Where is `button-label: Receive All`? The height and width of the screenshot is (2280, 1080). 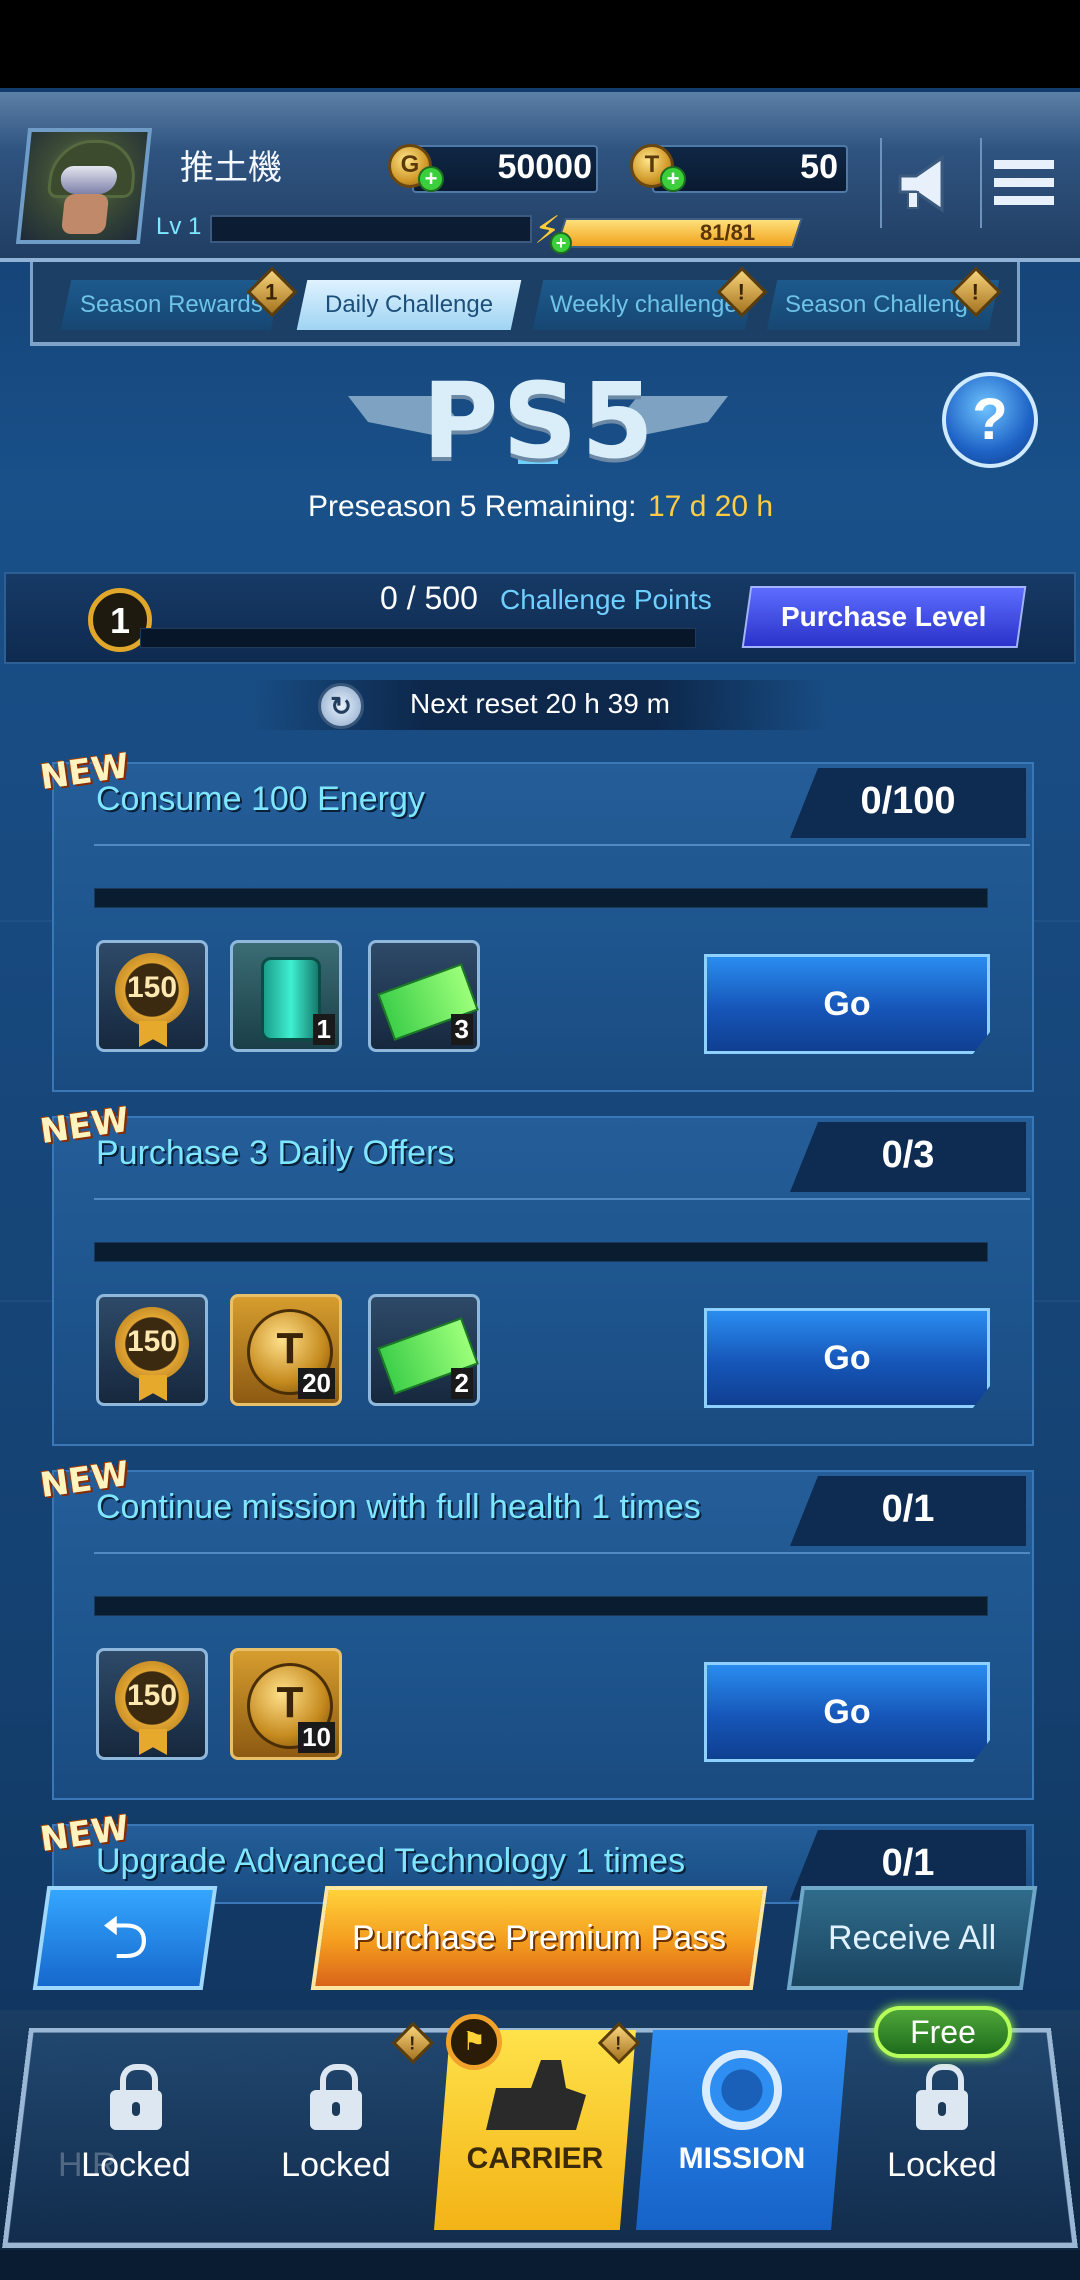 button-label: Receive All is located at coordinates (912, 1938).